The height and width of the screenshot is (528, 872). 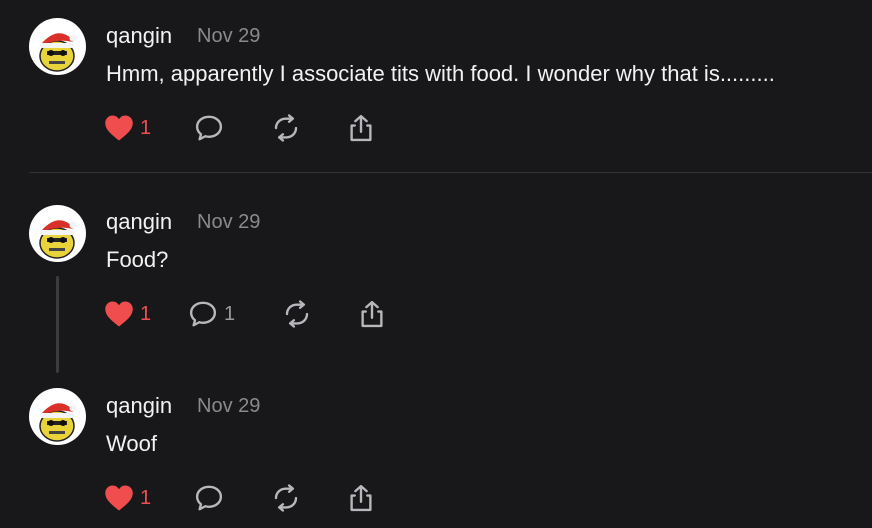 I want to click on reply-button: 1, so click(x=211, y=314).